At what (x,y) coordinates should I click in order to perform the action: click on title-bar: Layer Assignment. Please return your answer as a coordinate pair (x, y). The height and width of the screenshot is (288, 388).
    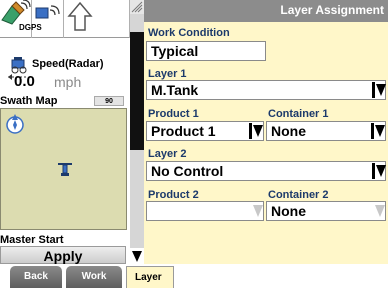
    Looking at the image, I should click on (266, 11).